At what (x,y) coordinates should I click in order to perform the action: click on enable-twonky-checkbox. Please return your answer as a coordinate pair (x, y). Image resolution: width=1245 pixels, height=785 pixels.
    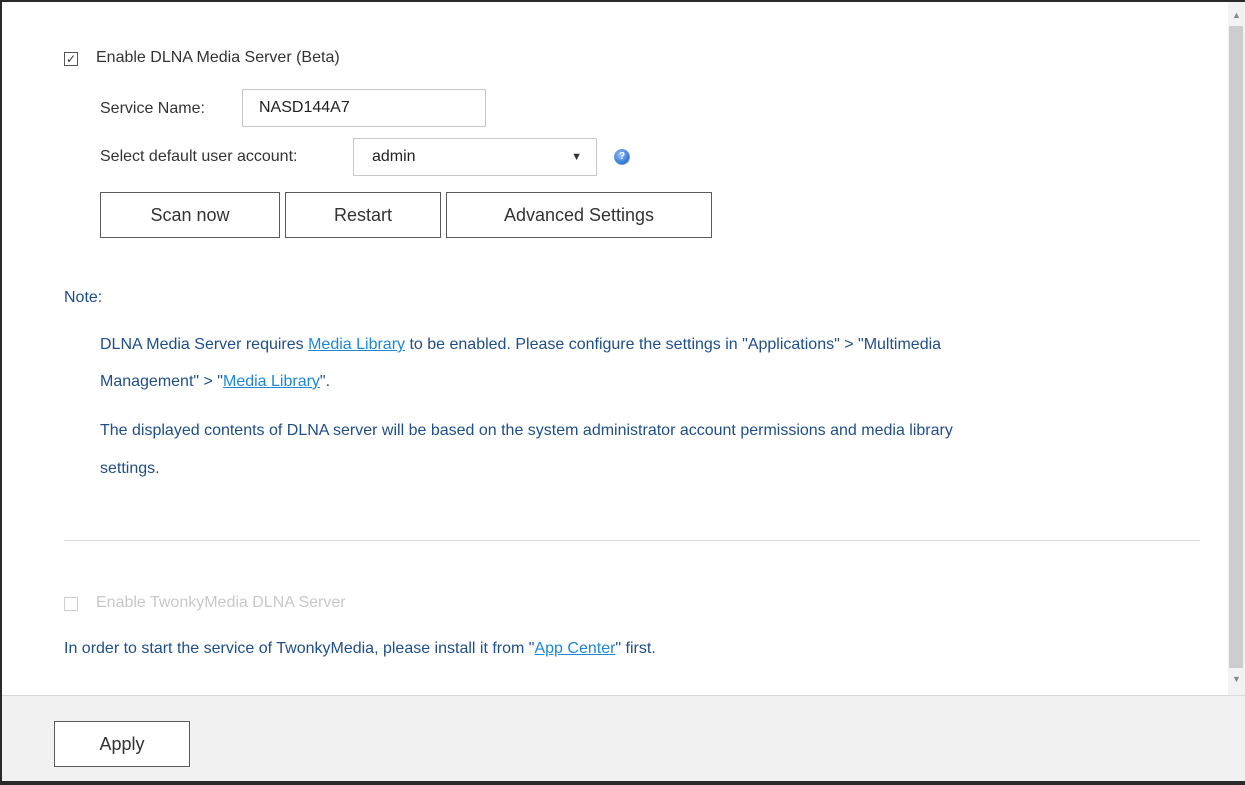
    Looking at the image, I should click on (71, 604).